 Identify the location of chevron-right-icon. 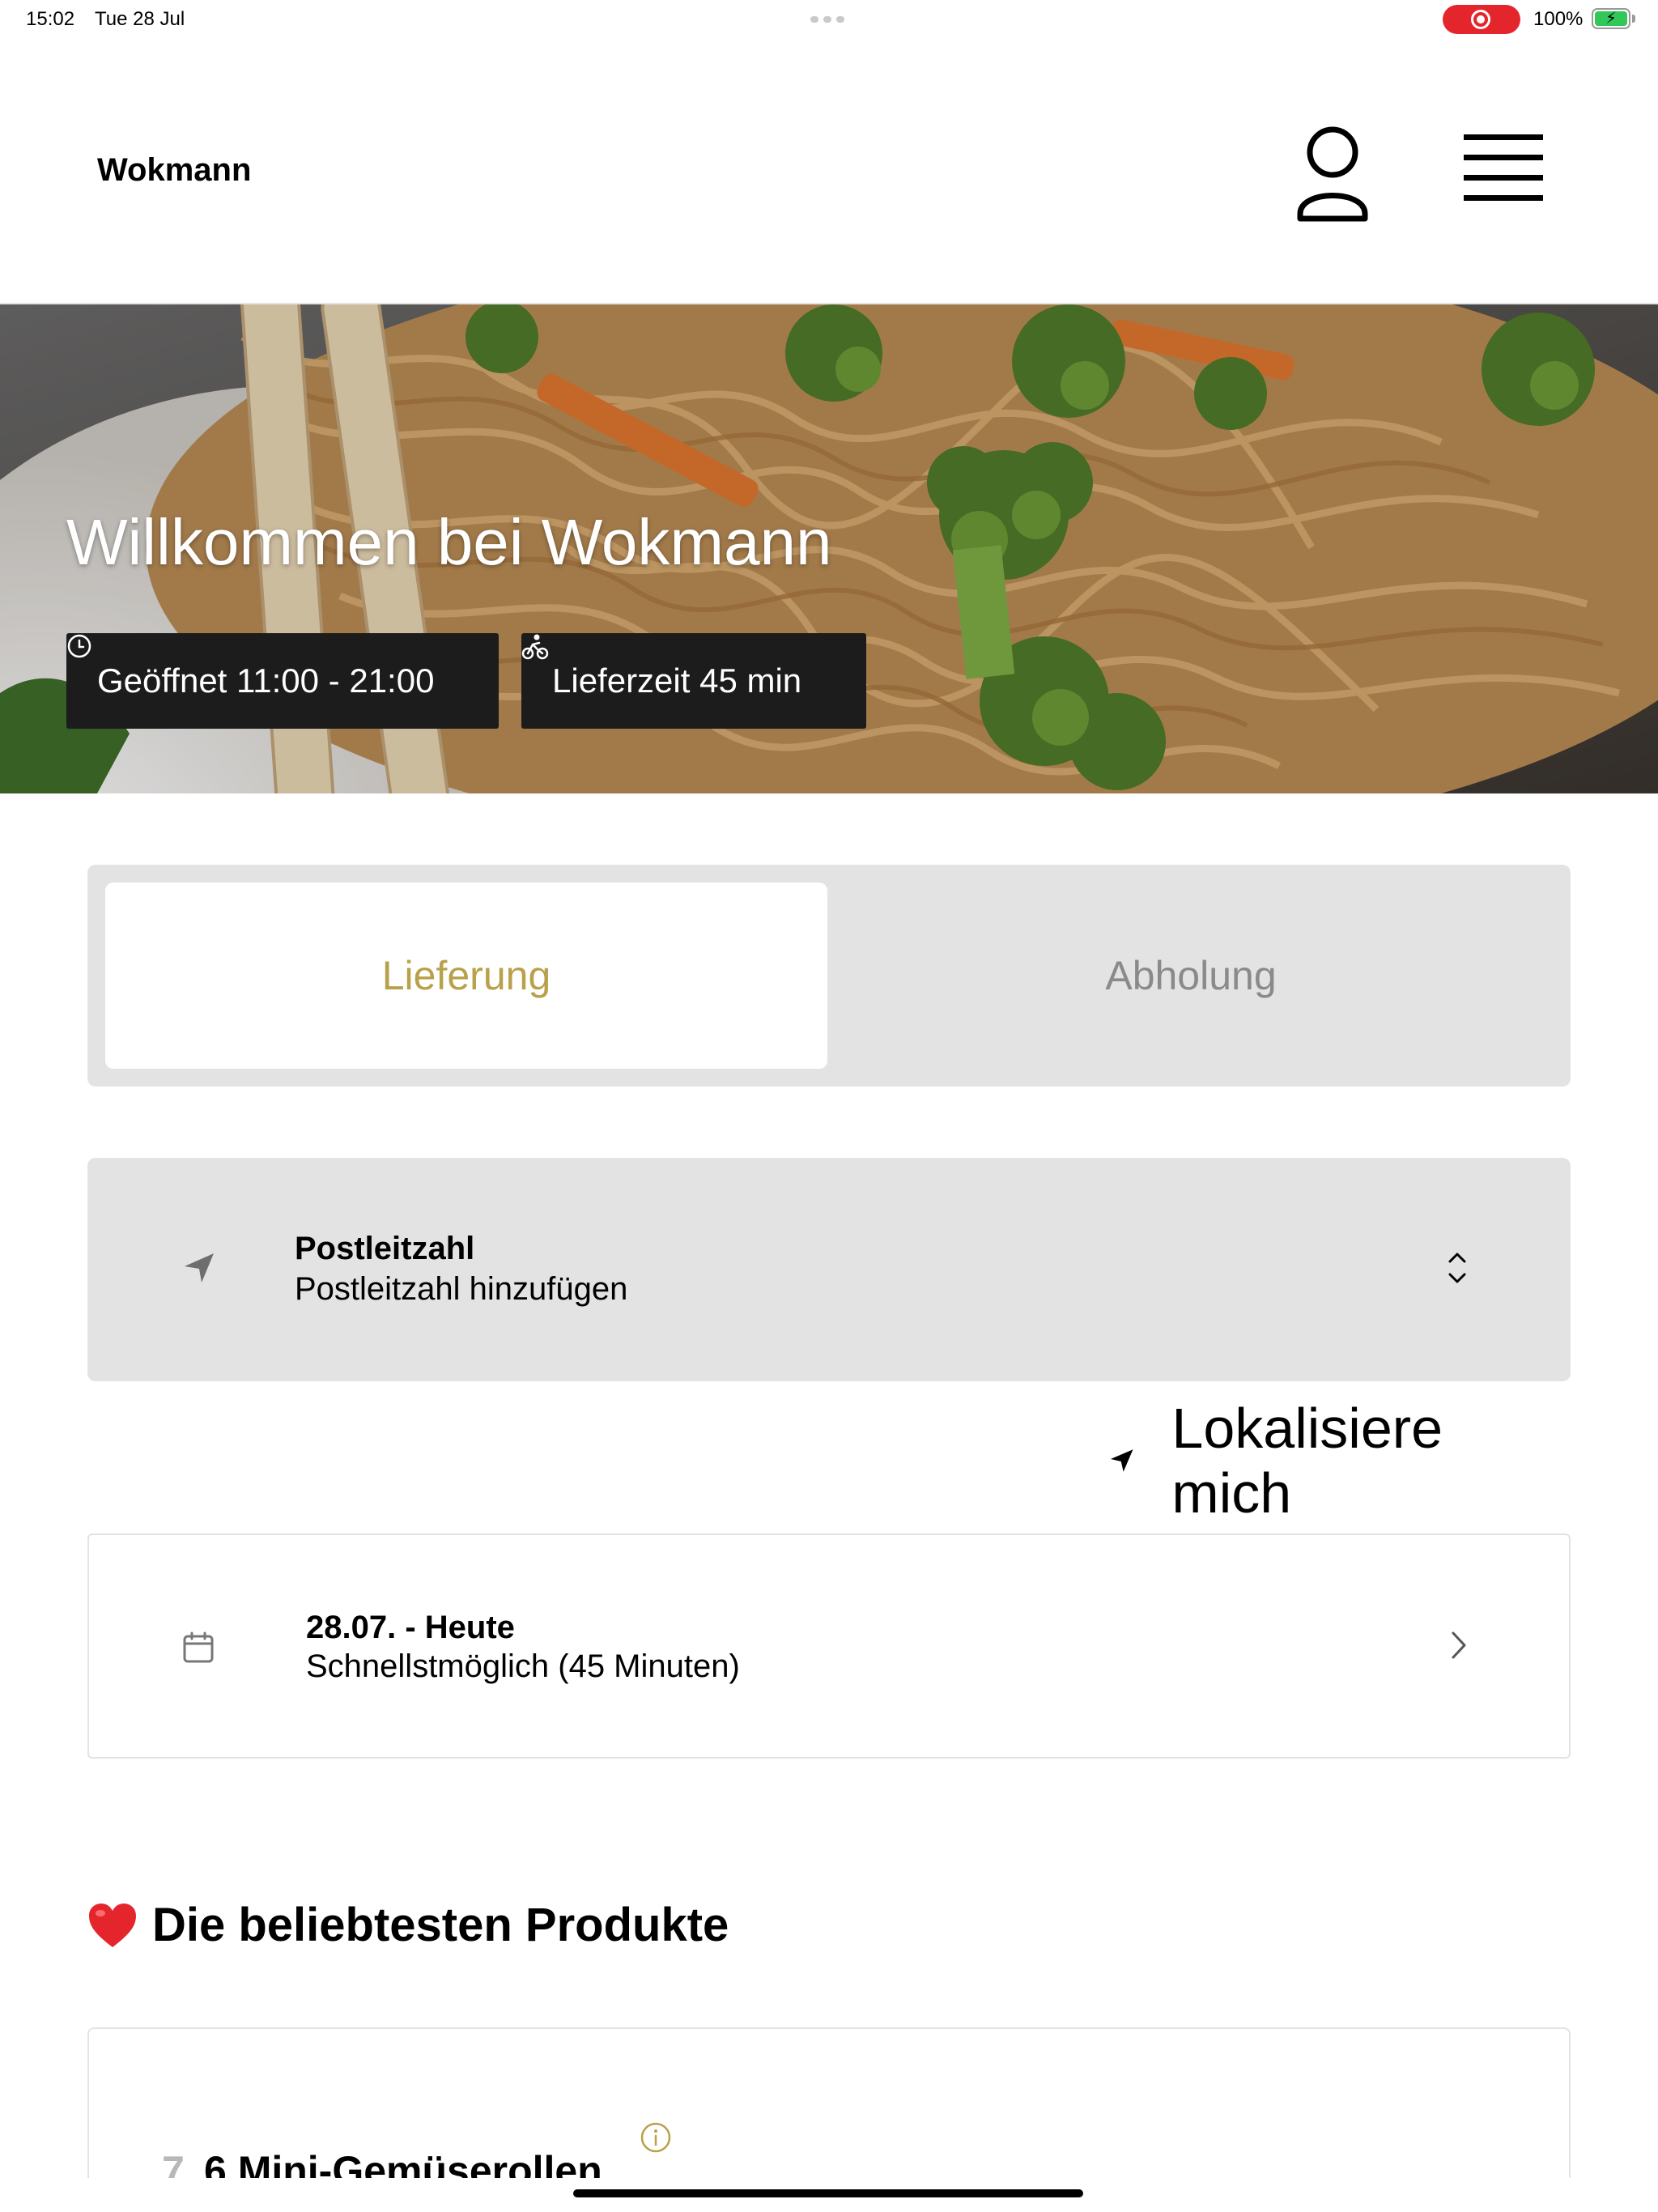
(1459, 1645).